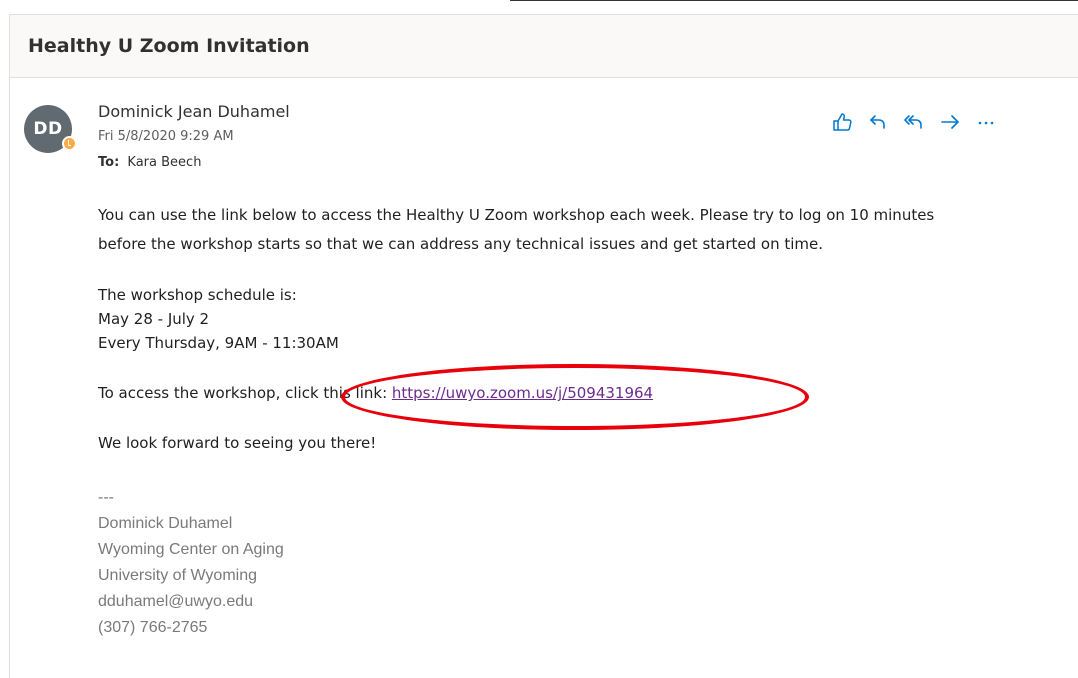  I want to click on link-prefix: To access the workshop, click this link:, so click(245, 393).